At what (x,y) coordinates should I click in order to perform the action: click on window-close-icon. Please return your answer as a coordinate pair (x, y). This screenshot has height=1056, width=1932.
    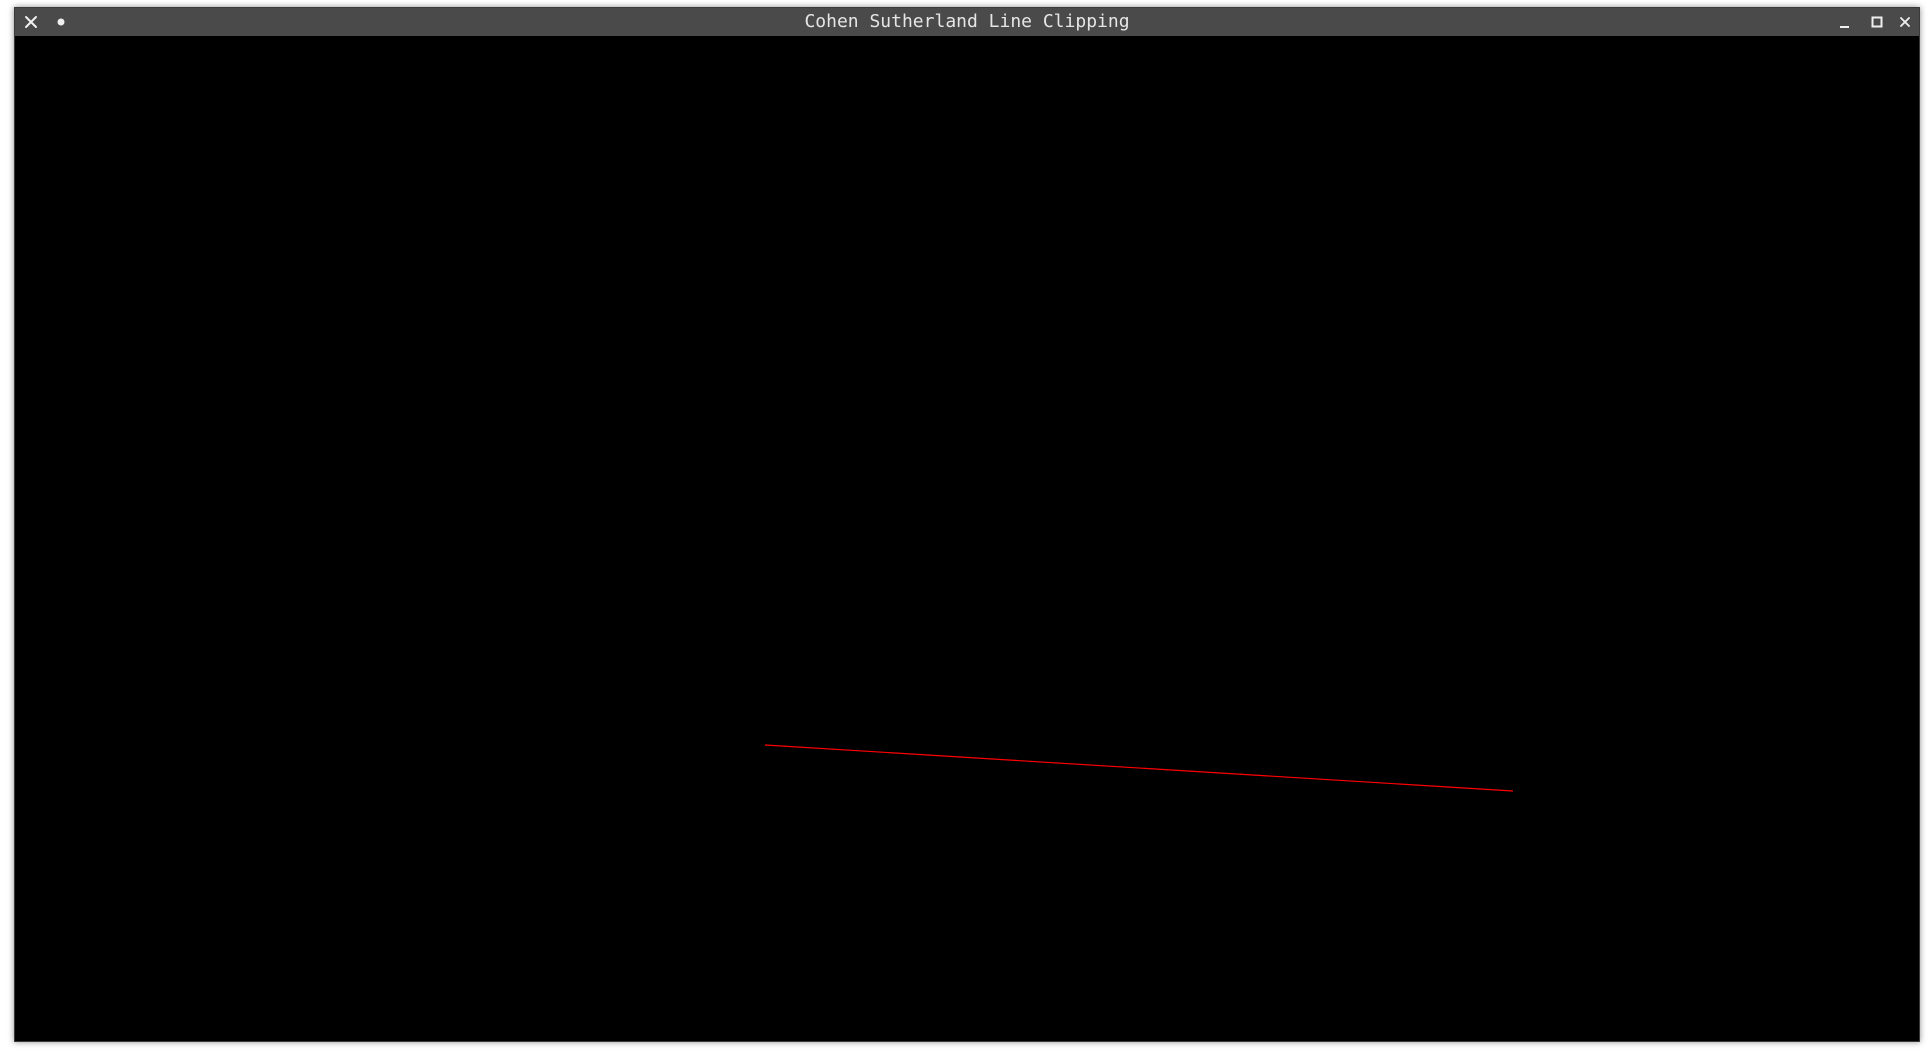
    Looking at the image, I should click on (1905, 22).